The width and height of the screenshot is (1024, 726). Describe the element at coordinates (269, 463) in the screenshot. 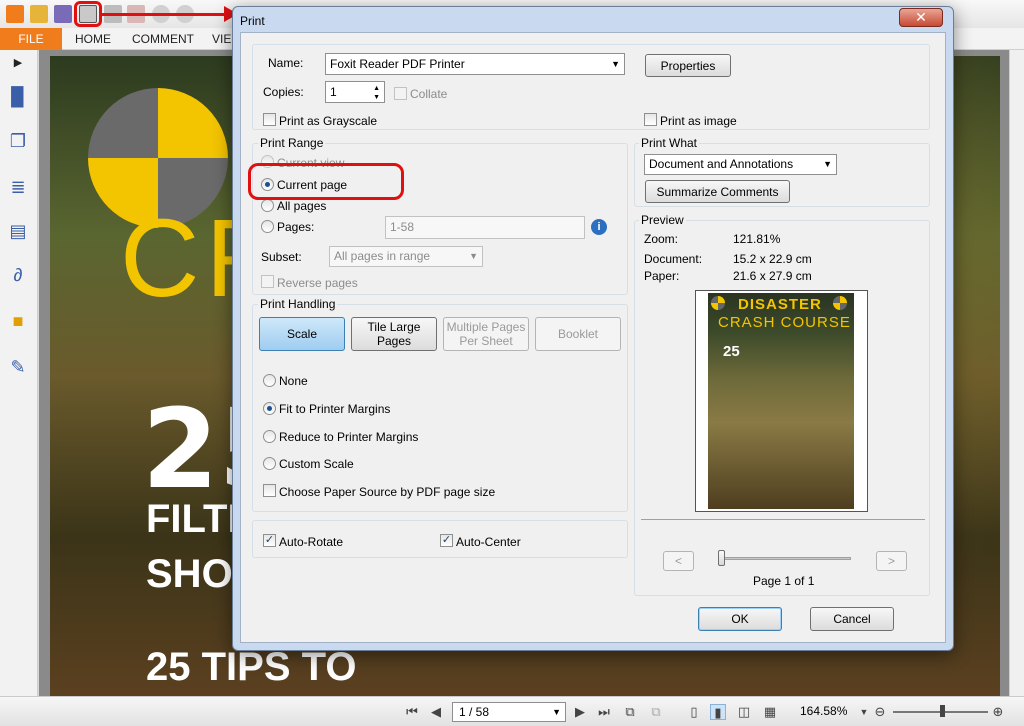

I see `custom-scale-radio` at that location.